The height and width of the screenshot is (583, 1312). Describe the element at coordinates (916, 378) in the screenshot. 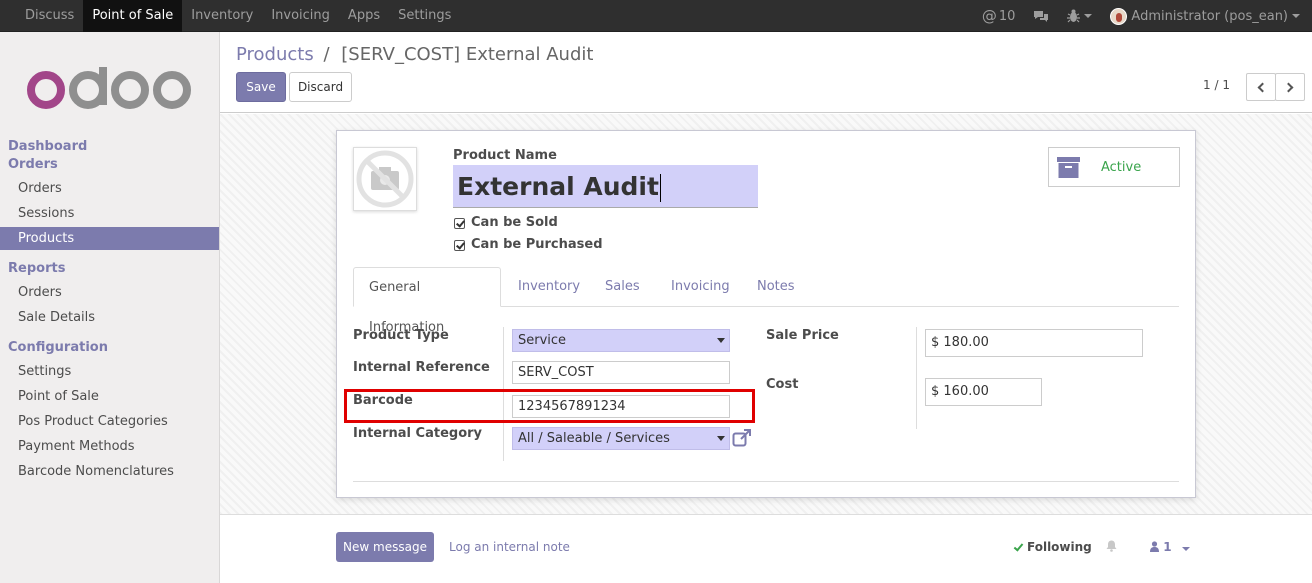

I see `column-divider-right` at that location.